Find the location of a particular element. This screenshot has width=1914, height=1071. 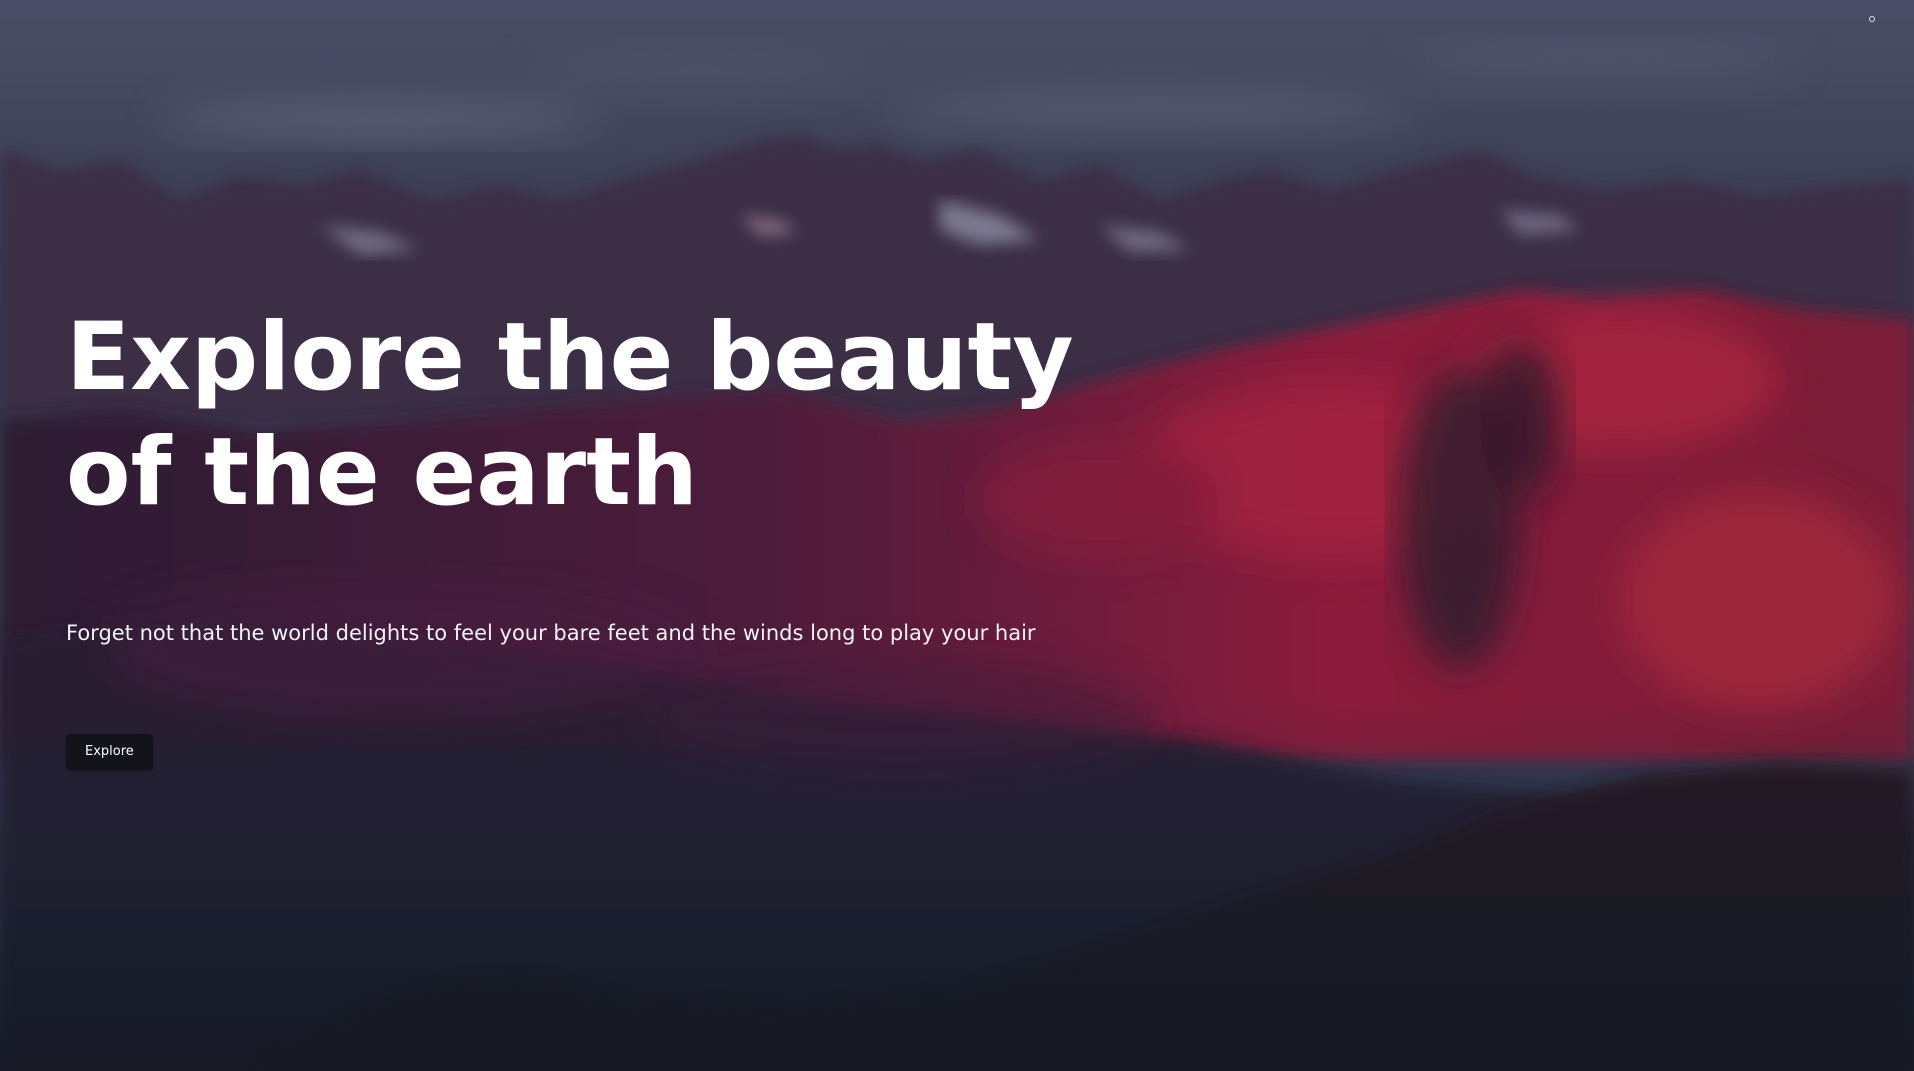

small-circle-icon is located at coordinates (1872, 19).